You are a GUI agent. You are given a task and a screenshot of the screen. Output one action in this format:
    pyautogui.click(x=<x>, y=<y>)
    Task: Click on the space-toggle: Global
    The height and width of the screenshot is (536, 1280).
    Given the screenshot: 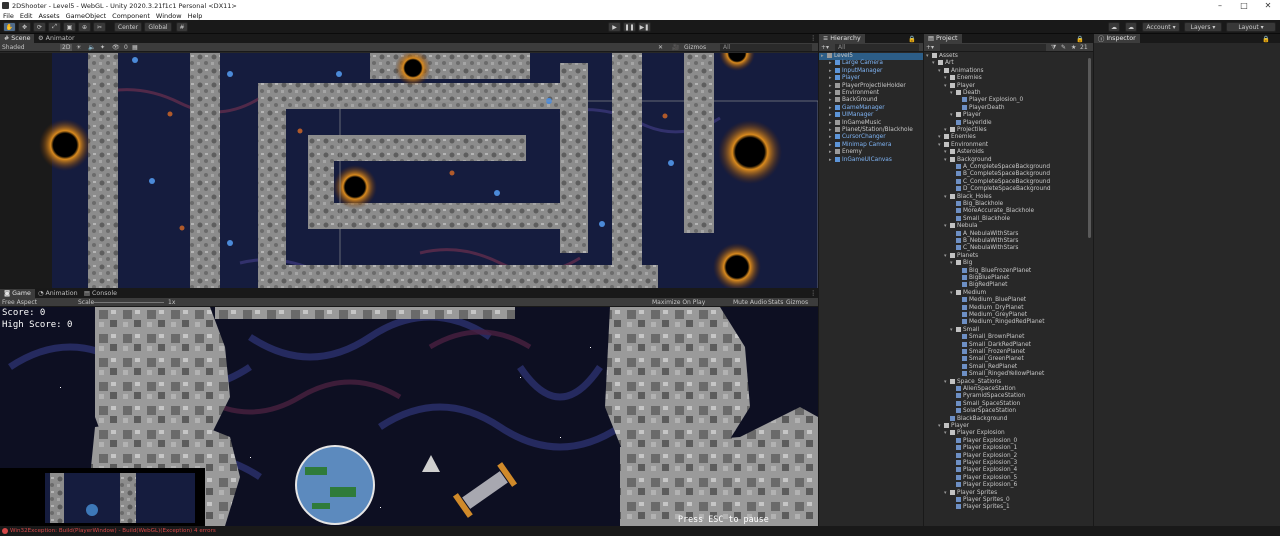 What is the action you would take?
    pyautogui.click(x=158, y=27)
    